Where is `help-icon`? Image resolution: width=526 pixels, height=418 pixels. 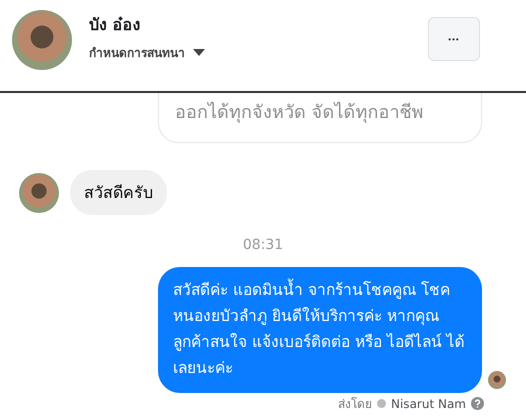 help-icon is located at coordinates (477, 403).